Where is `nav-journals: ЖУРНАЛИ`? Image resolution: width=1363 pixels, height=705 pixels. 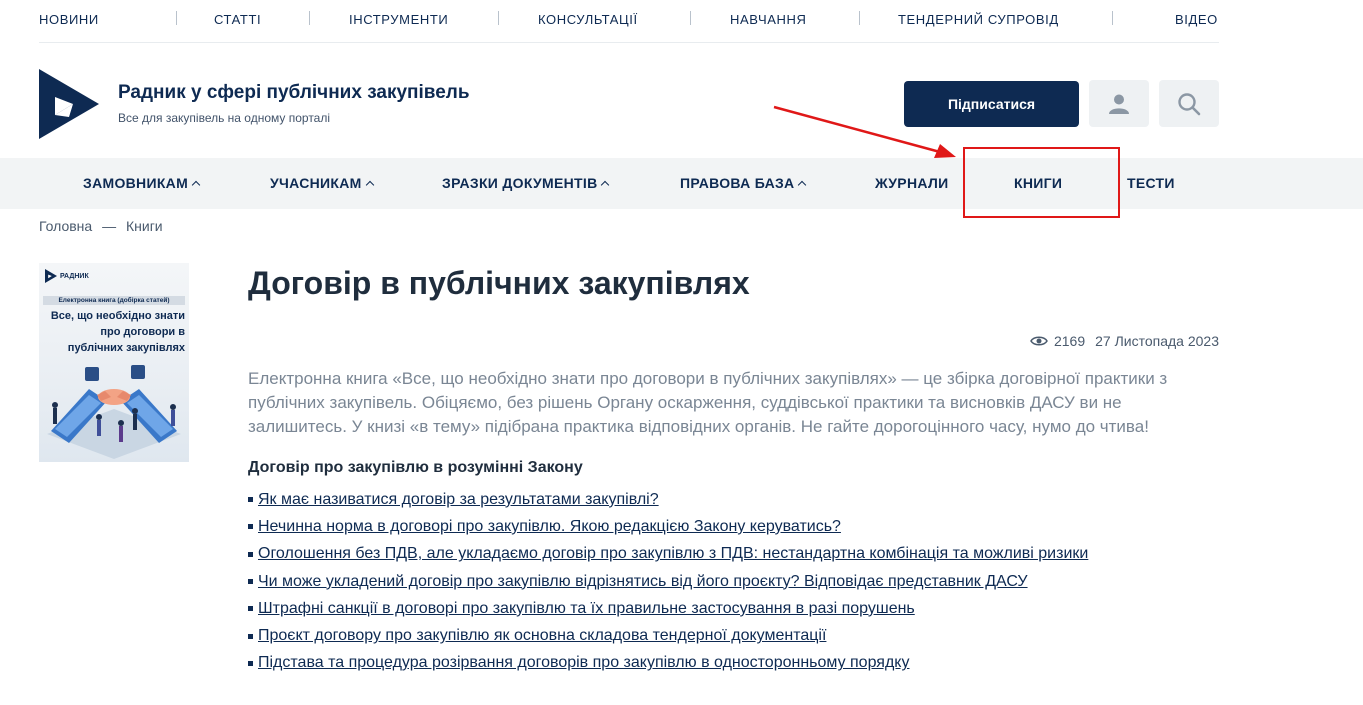 nav-journals: ЖУРНАЛИ is located at coordinates (911, 183).